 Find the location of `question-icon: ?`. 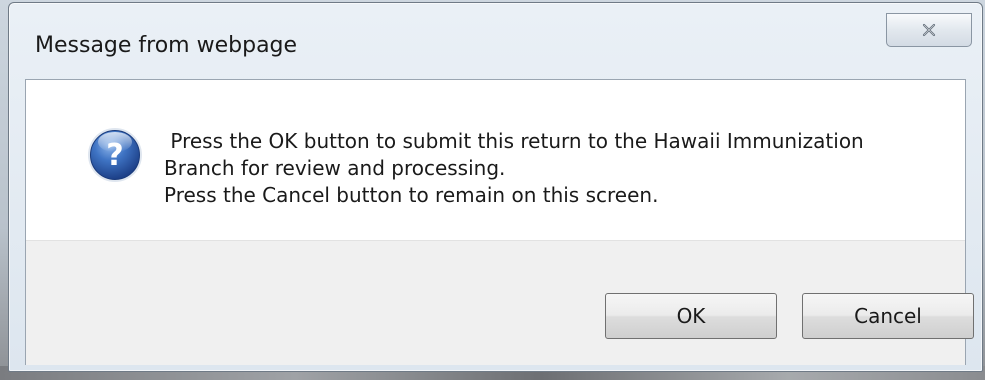

question-icon: ? is located at coordinates (115, 155).